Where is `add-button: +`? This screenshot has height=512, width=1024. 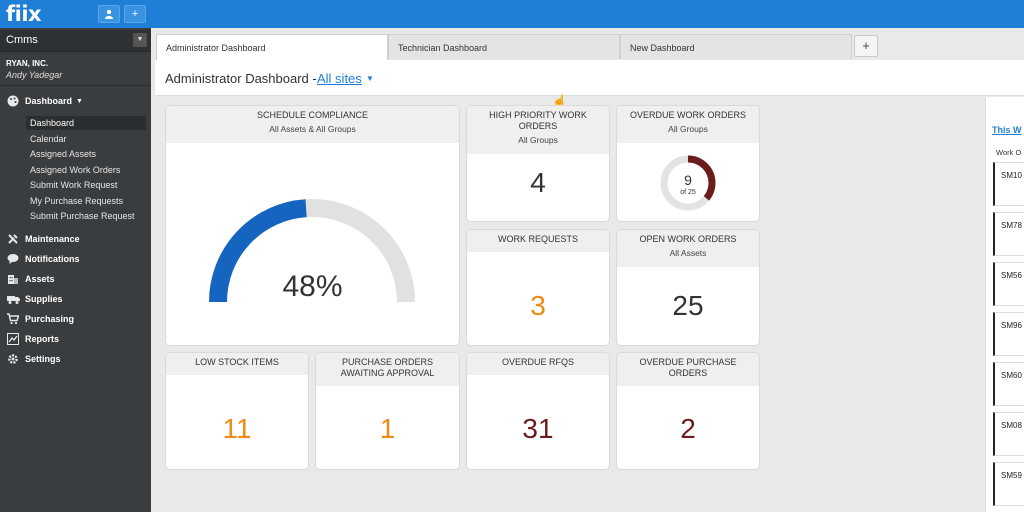
add-button: + is located at coordinates (135, 14).